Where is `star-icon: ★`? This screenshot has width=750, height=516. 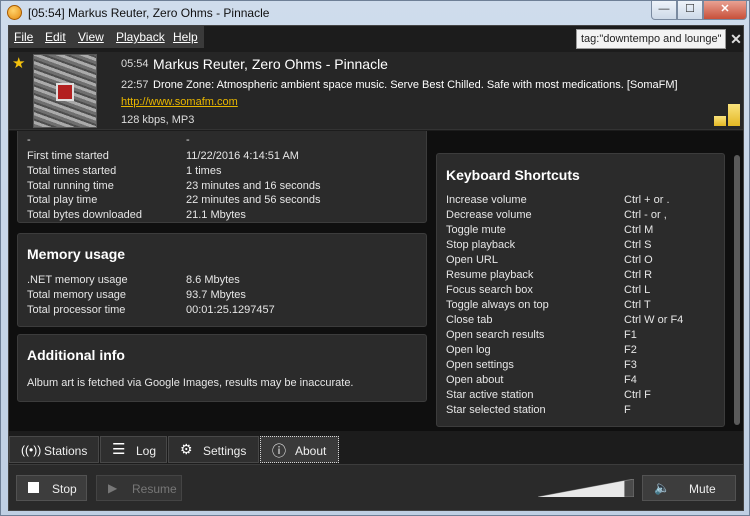 star-icon: ★ is located at coordinates (18, 63).